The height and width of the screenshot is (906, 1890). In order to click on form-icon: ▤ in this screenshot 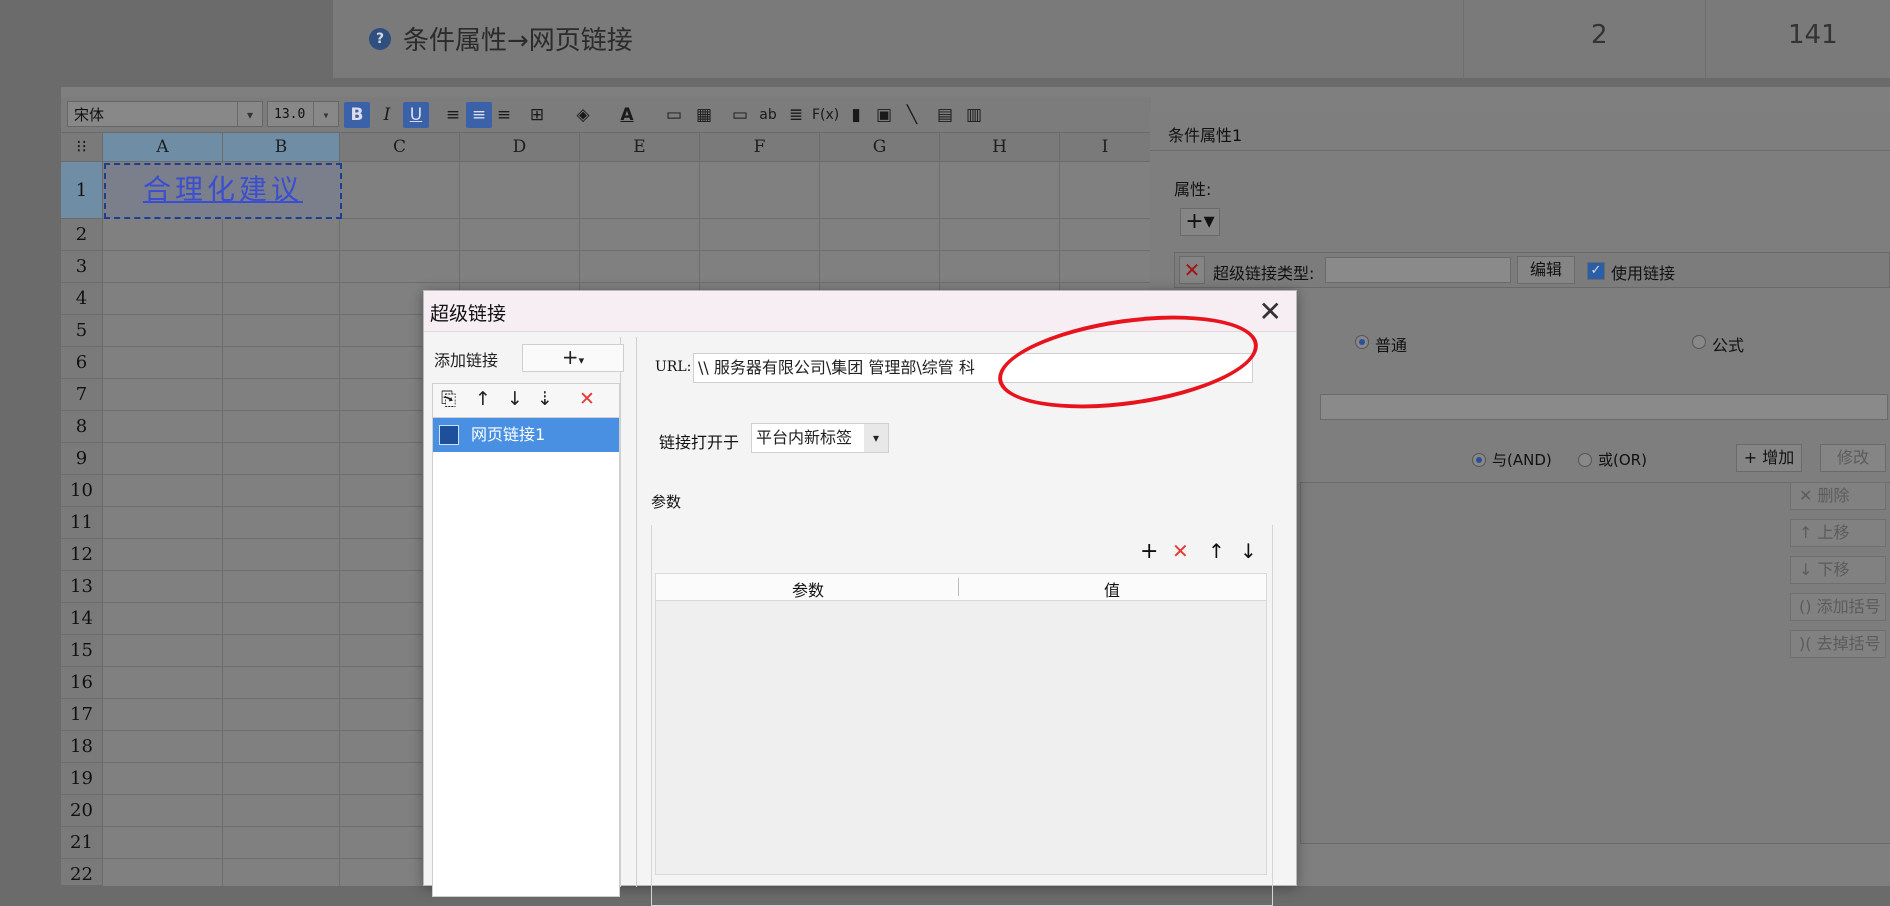, I will do `click(945, 115)`.